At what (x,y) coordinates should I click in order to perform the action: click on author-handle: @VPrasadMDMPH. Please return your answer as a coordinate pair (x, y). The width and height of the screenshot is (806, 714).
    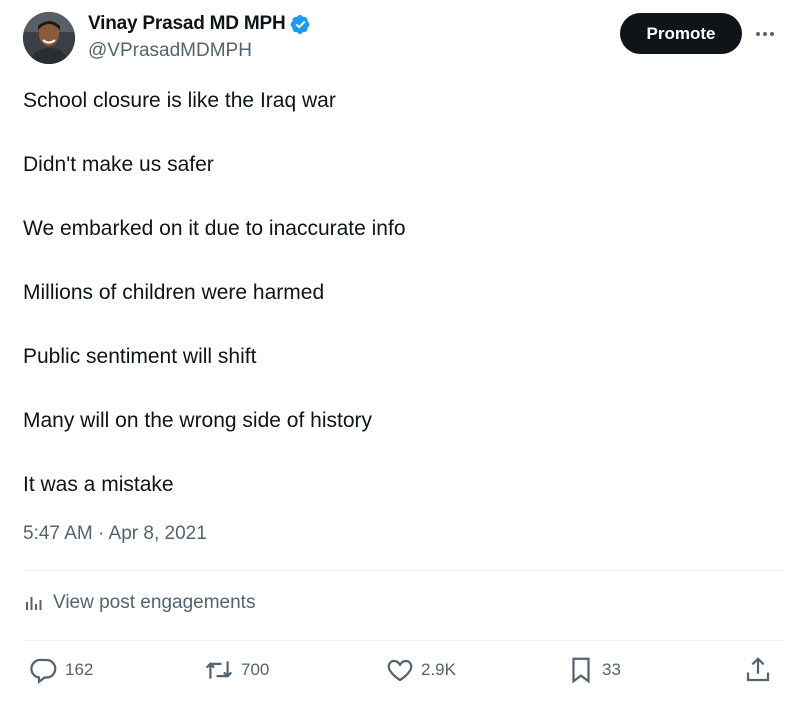
    Looking at the image, I should click on (170, 51).